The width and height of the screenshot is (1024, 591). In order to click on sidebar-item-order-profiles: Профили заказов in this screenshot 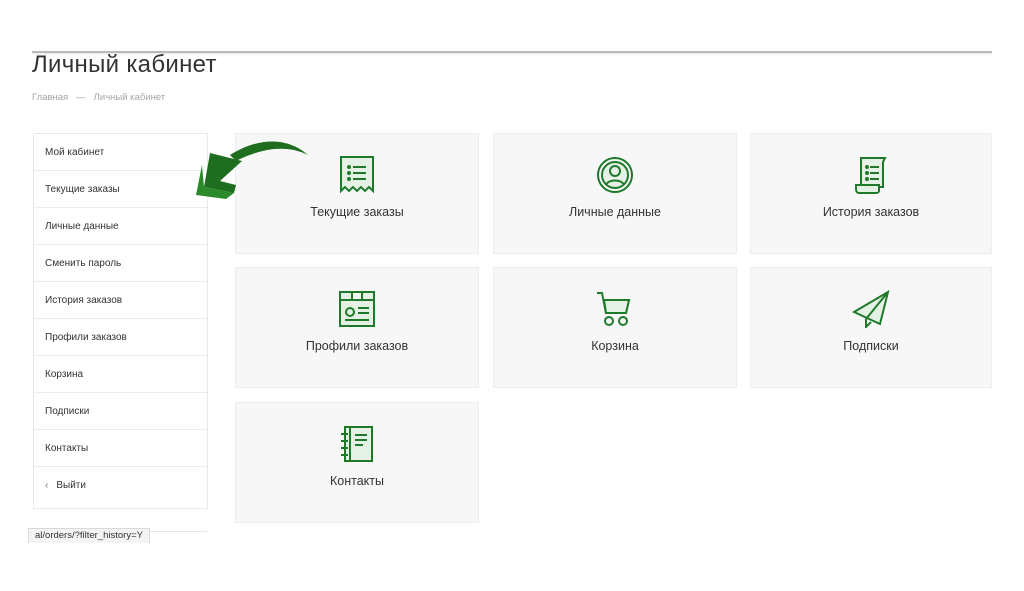, I will do `click(120, 337)`.